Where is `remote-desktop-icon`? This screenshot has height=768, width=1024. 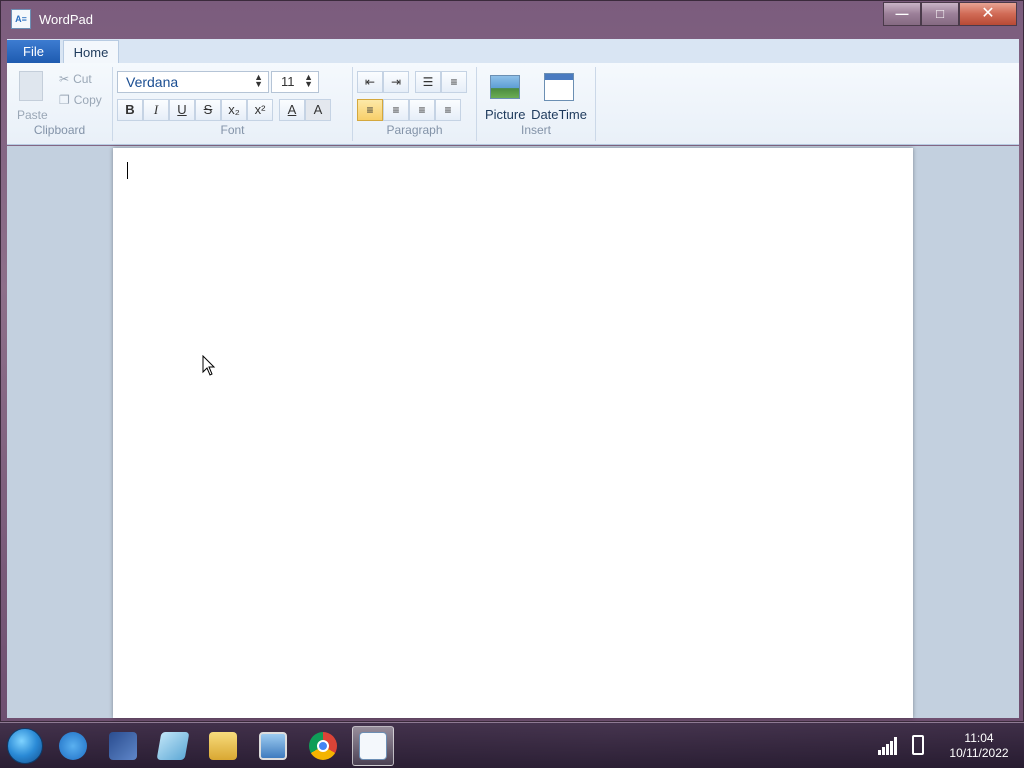 remote-desktop-icon is located at coordinates (273, 746).